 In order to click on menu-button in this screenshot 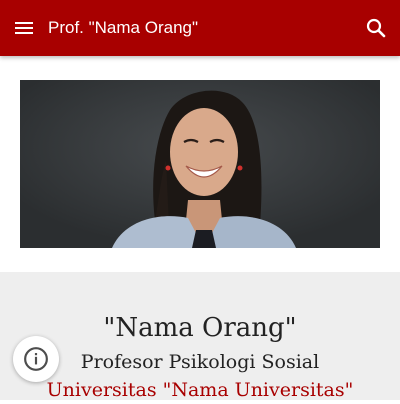, I will do `click(24, 28)`.